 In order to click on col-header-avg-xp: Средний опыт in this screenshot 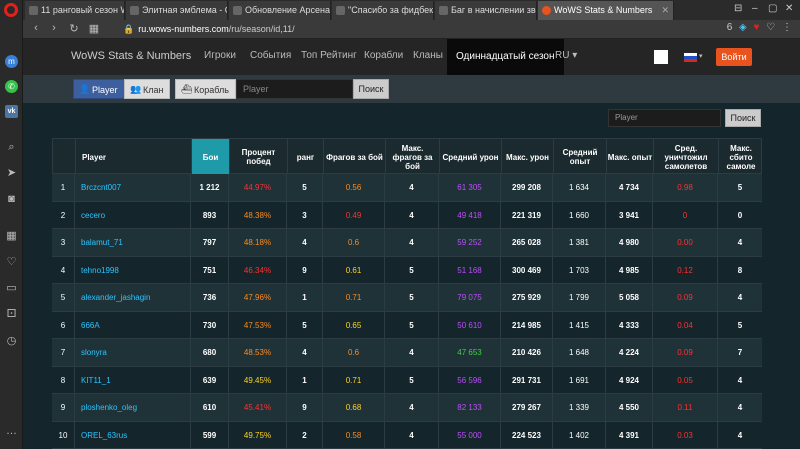, I will do `click(579, 157)`.